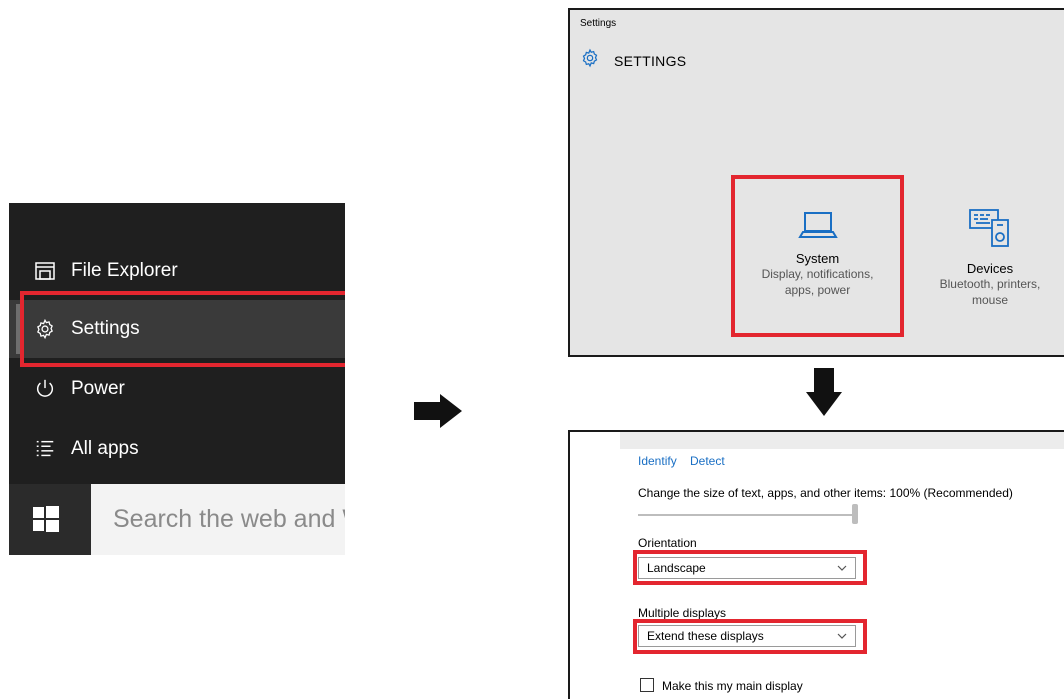 This screenshot has width=1064, height=699. I want to click on right-arrow-icon, so click(438, 411).